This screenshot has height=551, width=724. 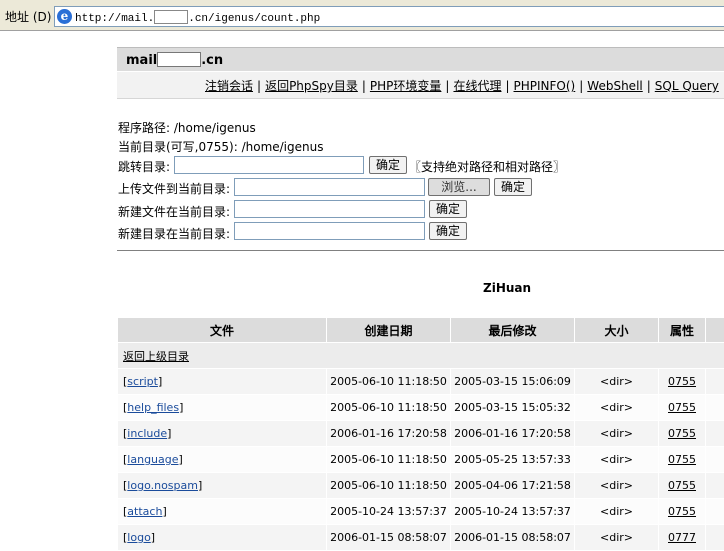 I want to click on table-header-row: 文件 创建日期 最后修改 大小 属性, so click(x=421, y=330).